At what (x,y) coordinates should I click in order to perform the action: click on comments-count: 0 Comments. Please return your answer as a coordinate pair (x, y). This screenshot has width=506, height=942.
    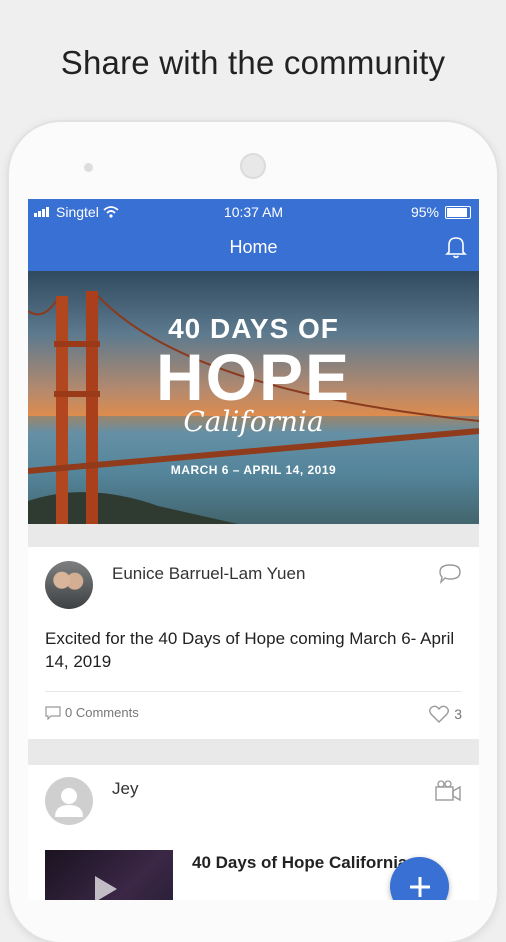
    Looking at the image, I should click on (102, 712).